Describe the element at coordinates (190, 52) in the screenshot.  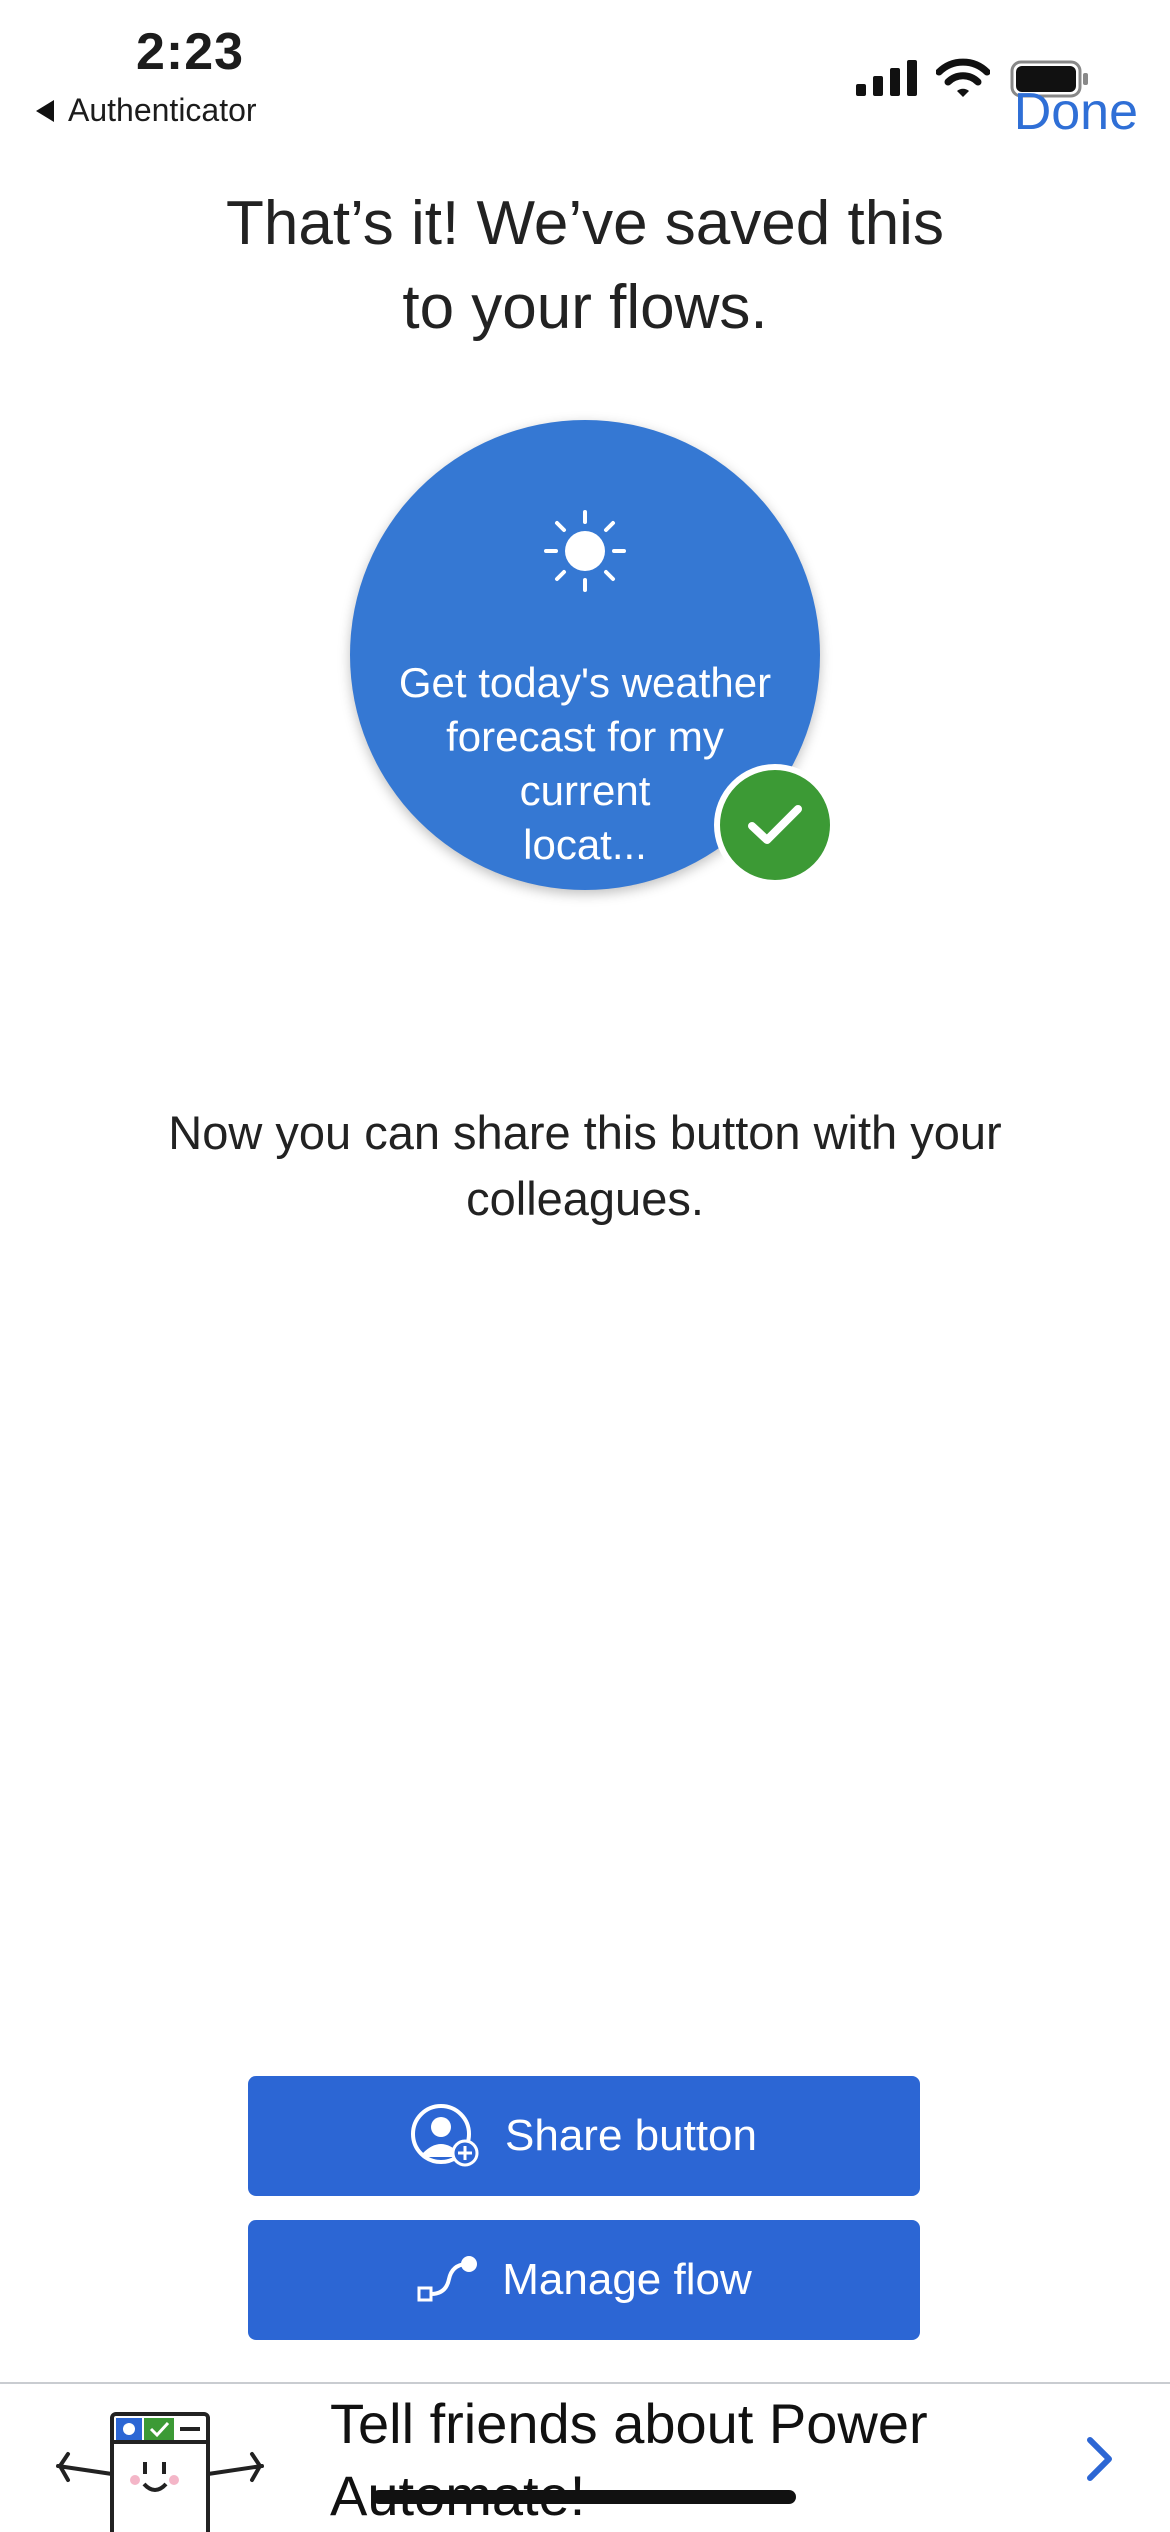
I see `status-time: 2:23` at that location.